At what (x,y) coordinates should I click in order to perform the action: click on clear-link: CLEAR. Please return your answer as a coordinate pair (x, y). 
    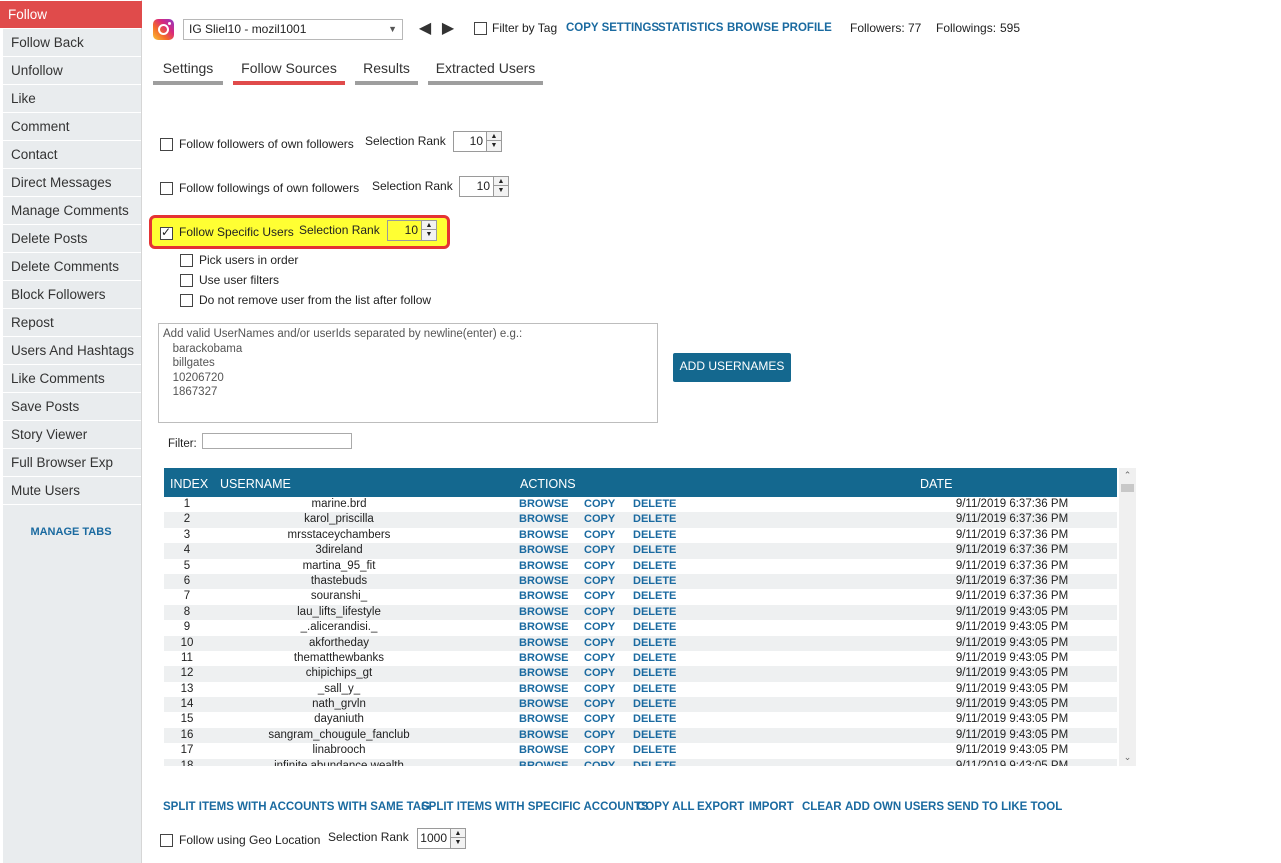
    Looking at the image, I should click on (822, 807).